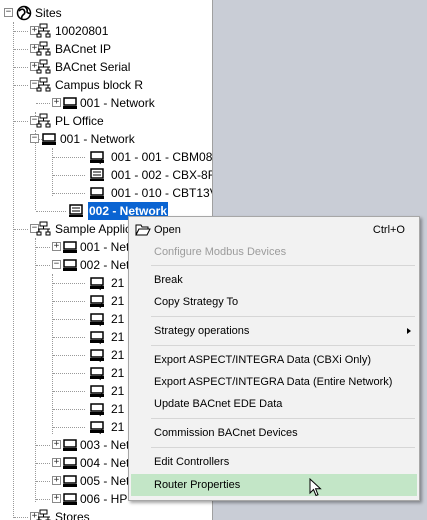  Describe the element at coordinates (202, 331) in the screenshot. I see `menu-item-label: Strategy operations` at that location.